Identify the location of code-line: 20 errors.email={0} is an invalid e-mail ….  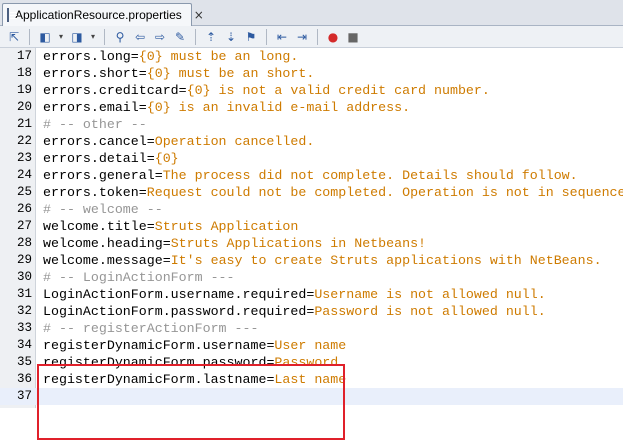
(311, 107).